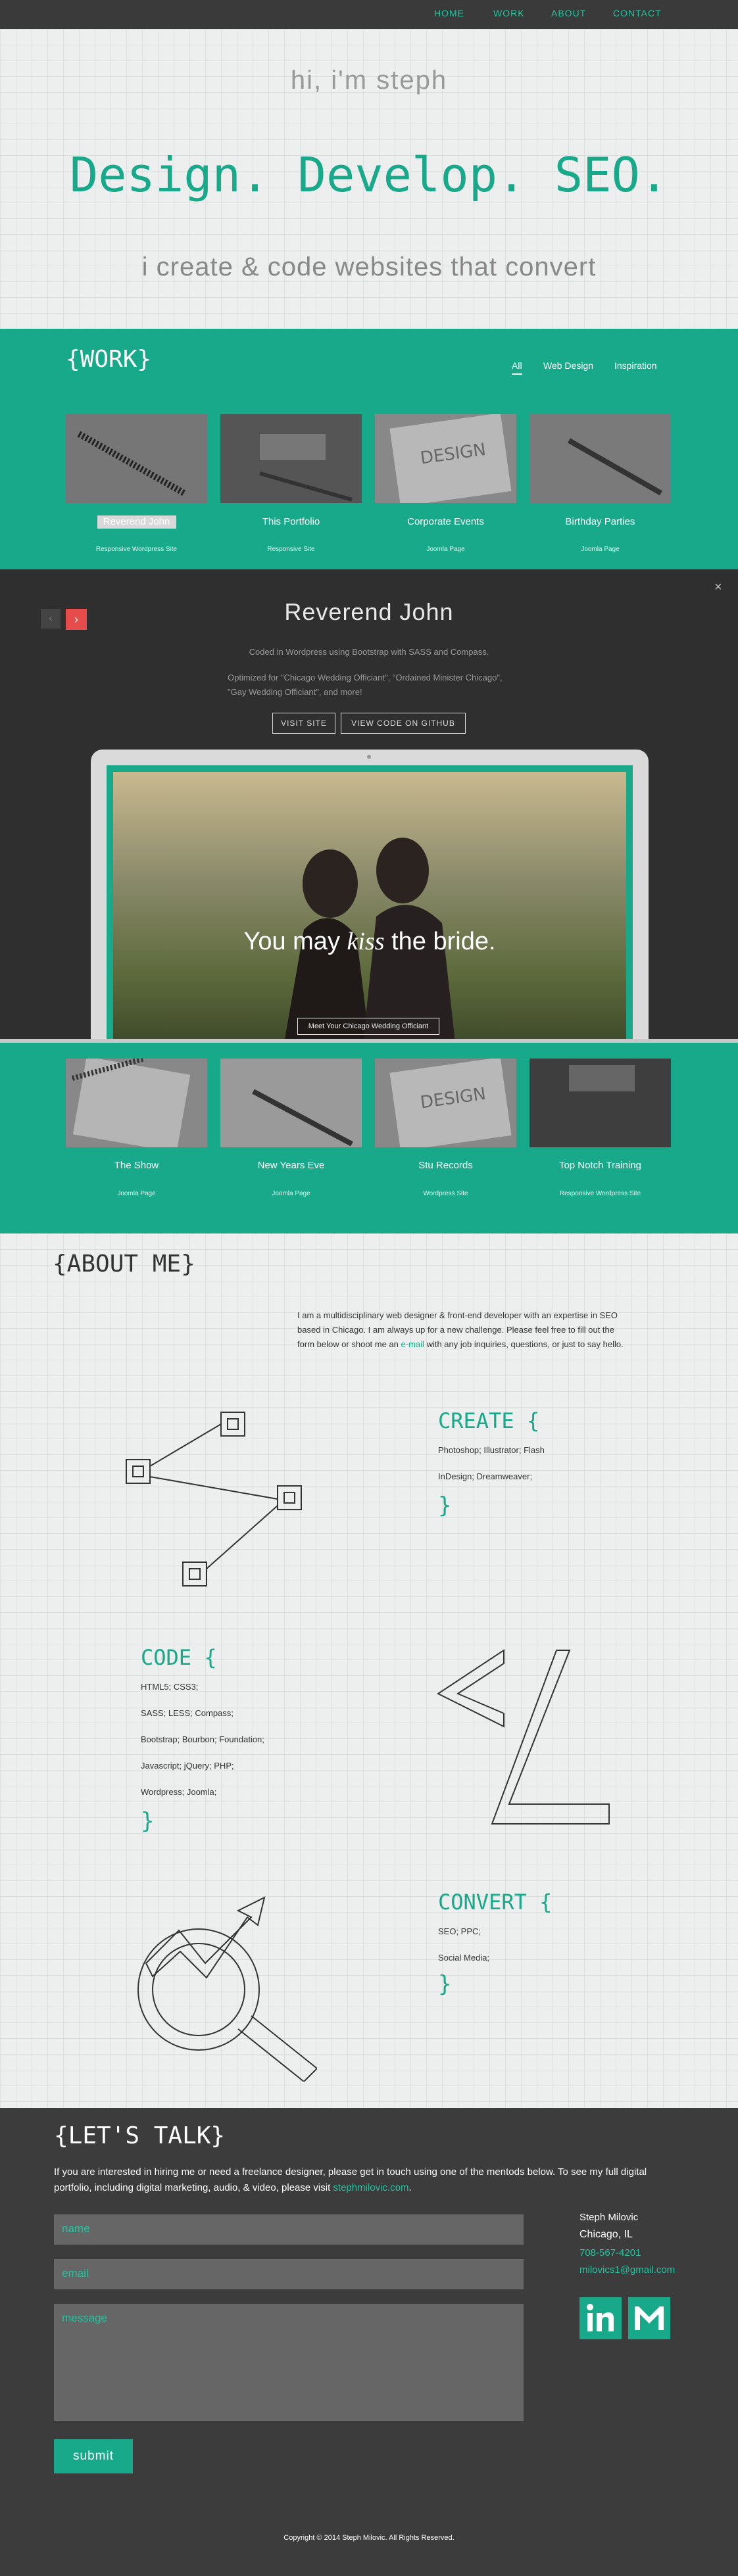 Image resolution: width=738 pixels, height=2576 pixels. I want to click on code-line: Bootstrap; Bourbon; Foundation;, so click(202, 1739).